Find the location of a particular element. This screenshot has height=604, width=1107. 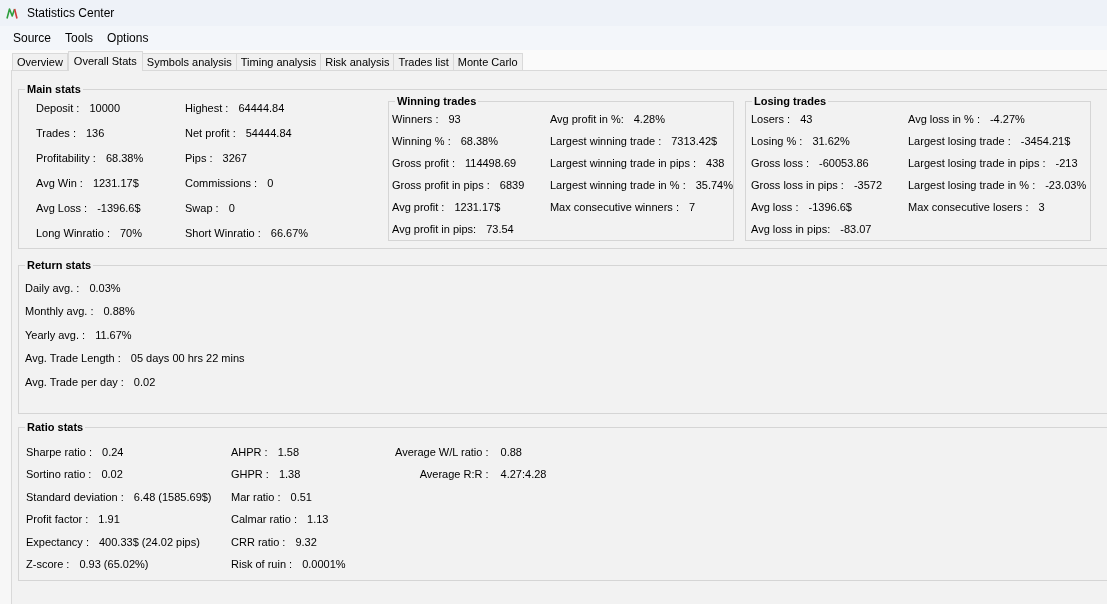

stat-value: 43 is located at coordinates (806, 119).